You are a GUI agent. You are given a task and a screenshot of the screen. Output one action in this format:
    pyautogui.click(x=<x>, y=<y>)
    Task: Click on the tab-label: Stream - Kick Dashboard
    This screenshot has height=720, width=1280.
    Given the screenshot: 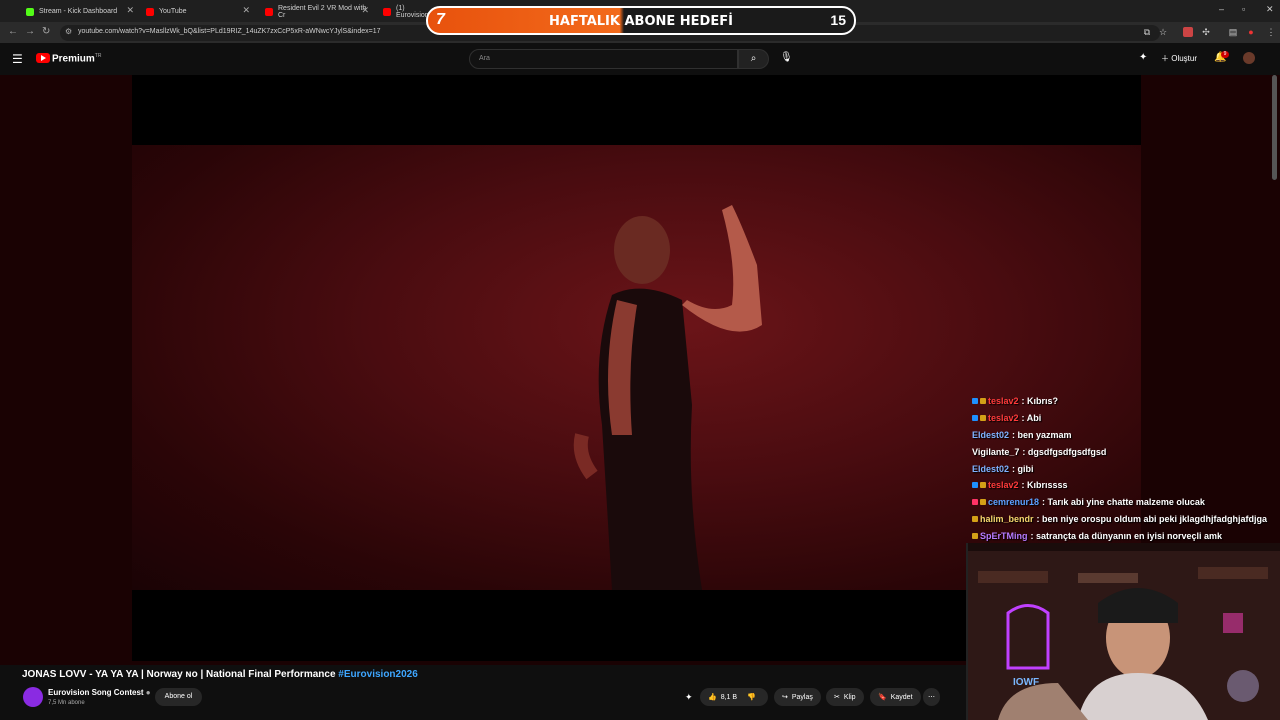 What is the action you would take?
    pyautogui.click(x=78, y=11)
    